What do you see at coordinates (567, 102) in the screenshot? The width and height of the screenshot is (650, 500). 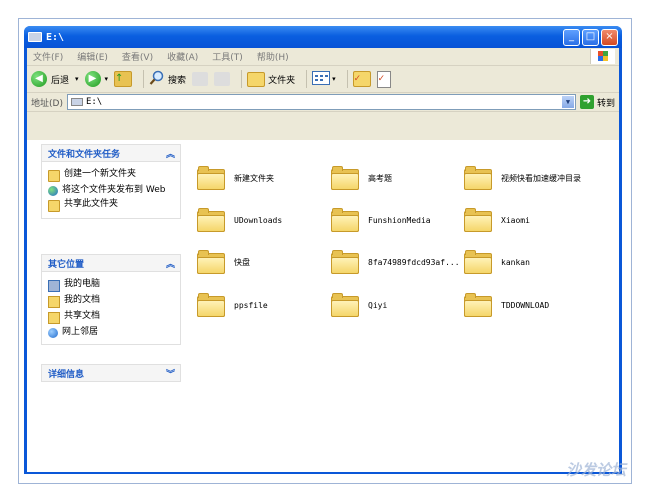 I see `chevron-down-icon: ▼` at bounding box center [567, 102].